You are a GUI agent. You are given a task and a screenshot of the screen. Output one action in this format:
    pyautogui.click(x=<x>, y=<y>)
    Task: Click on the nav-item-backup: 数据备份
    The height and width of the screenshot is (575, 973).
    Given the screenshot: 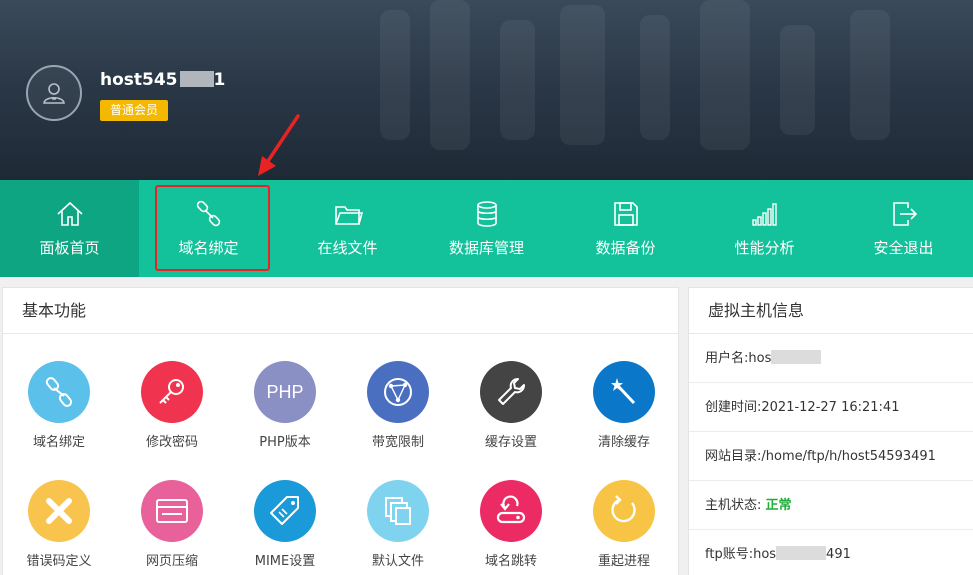 What is the action you would take?
    pyautogui.click(x=625, y=228)
    